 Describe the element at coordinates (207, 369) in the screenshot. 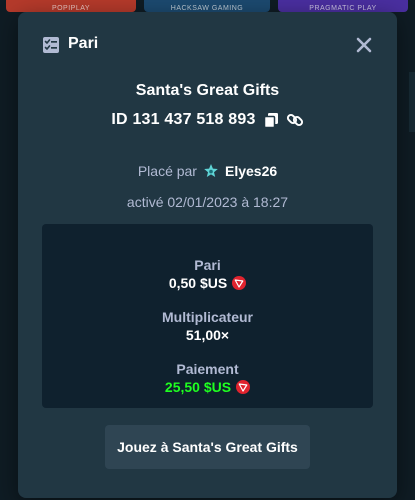

I see `payout-label: Paiement` at that location.